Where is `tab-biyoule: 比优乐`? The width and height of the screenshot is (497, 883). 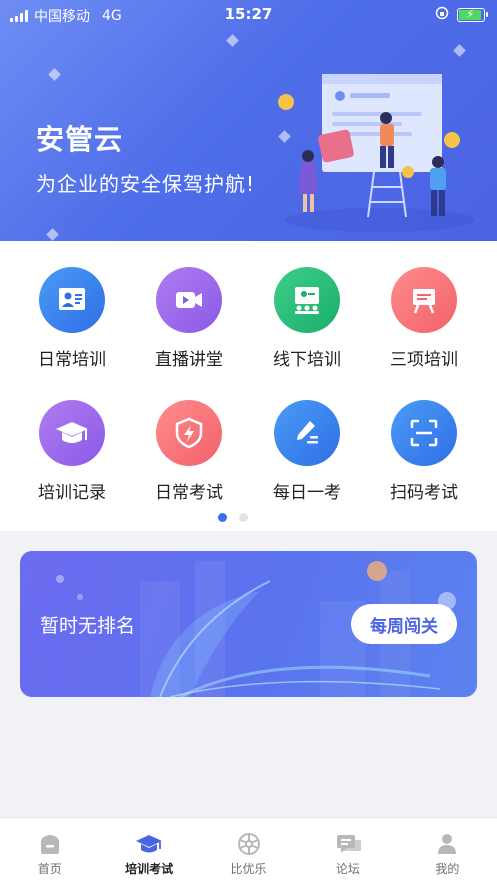
tab-biyoule: 比优乐 is located at coordinates (248, 850).